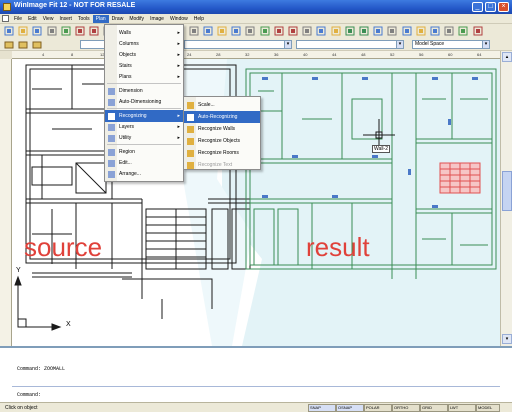 The image size is (512, 412). Describe the element at coordinates (247, 54) in the screenshot. I see `ruler-tick-label: 32` at that location.